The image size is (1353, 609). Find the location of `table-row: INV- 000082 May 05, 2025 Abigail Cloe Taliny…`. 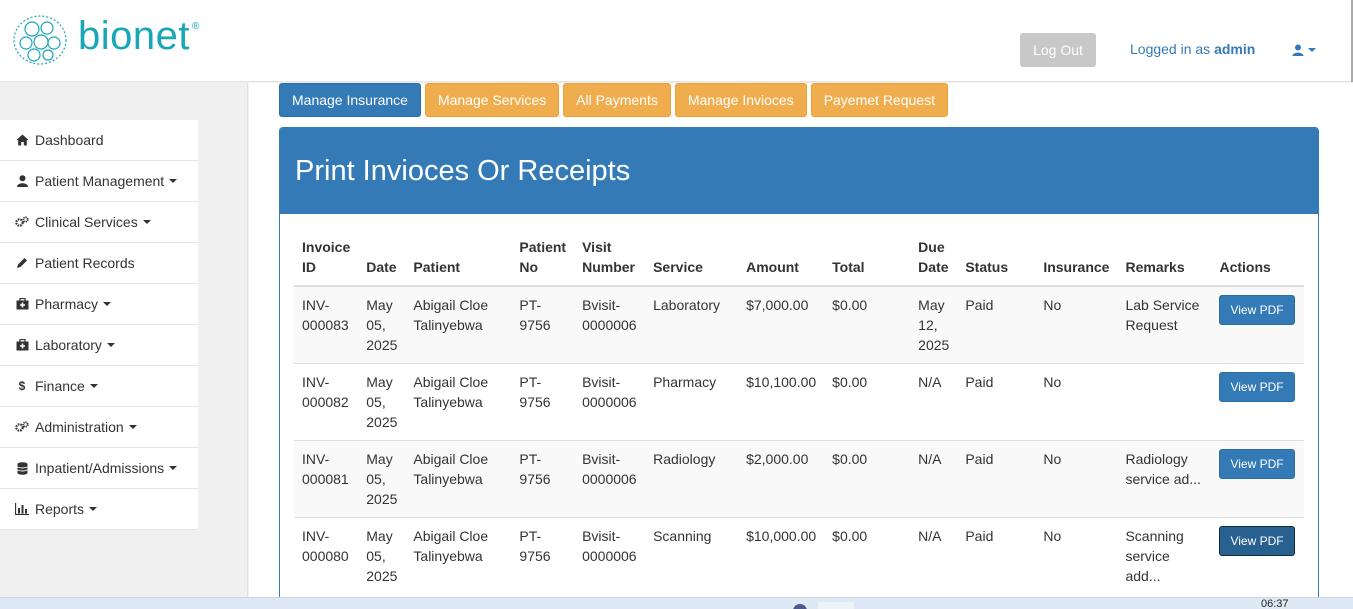

table-row: INV- 000082 May 05, 2025 Abigail Cloe Taliny… is located at coordinates (799, 402).